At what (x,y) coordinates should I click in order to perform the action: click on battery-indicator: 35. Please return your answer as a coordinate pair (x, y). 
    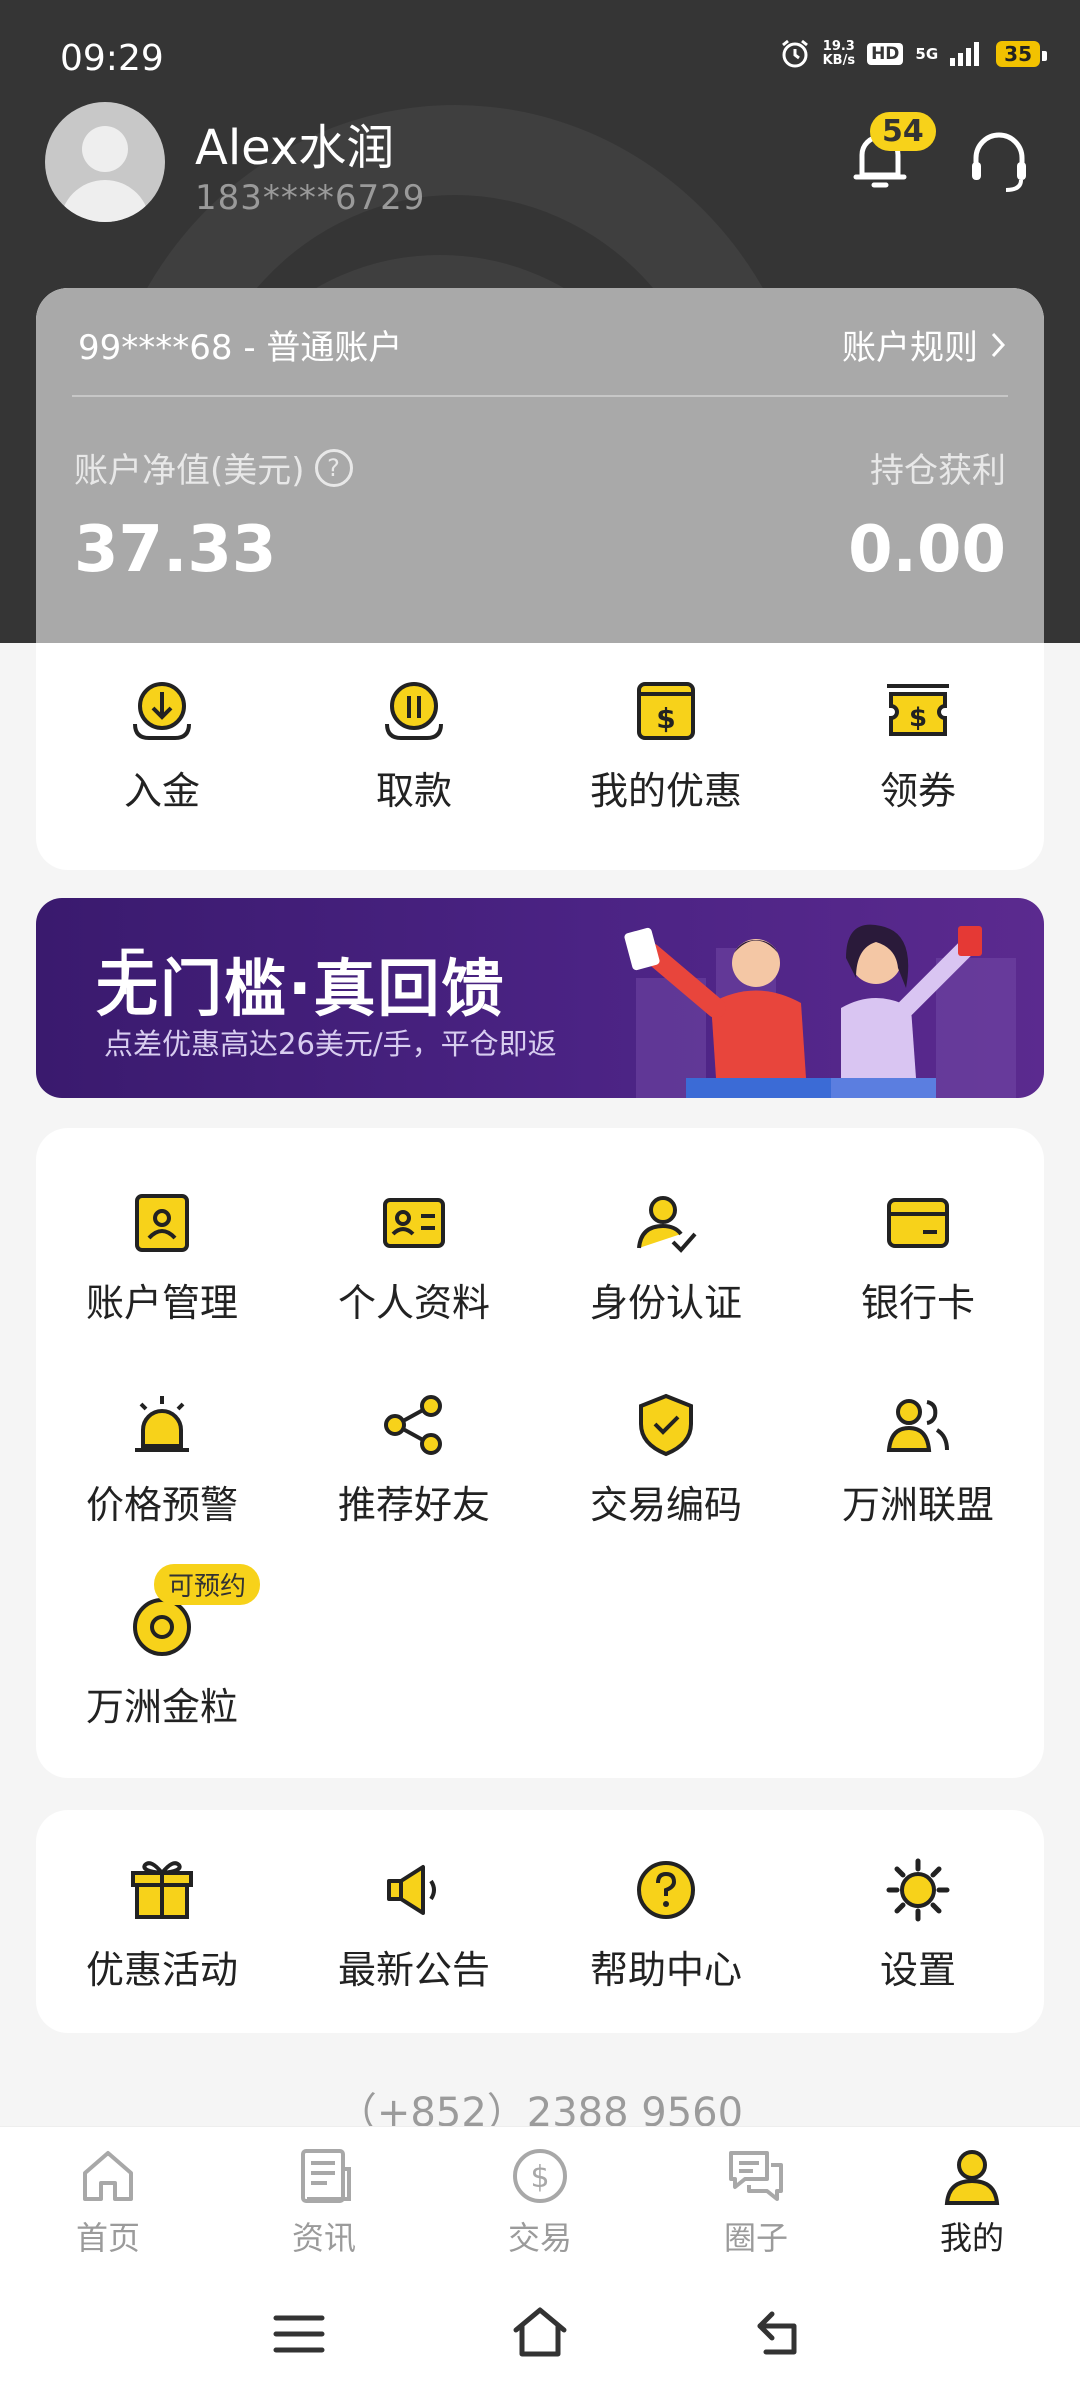
    Looking at the image, I should click on (1021, 54).